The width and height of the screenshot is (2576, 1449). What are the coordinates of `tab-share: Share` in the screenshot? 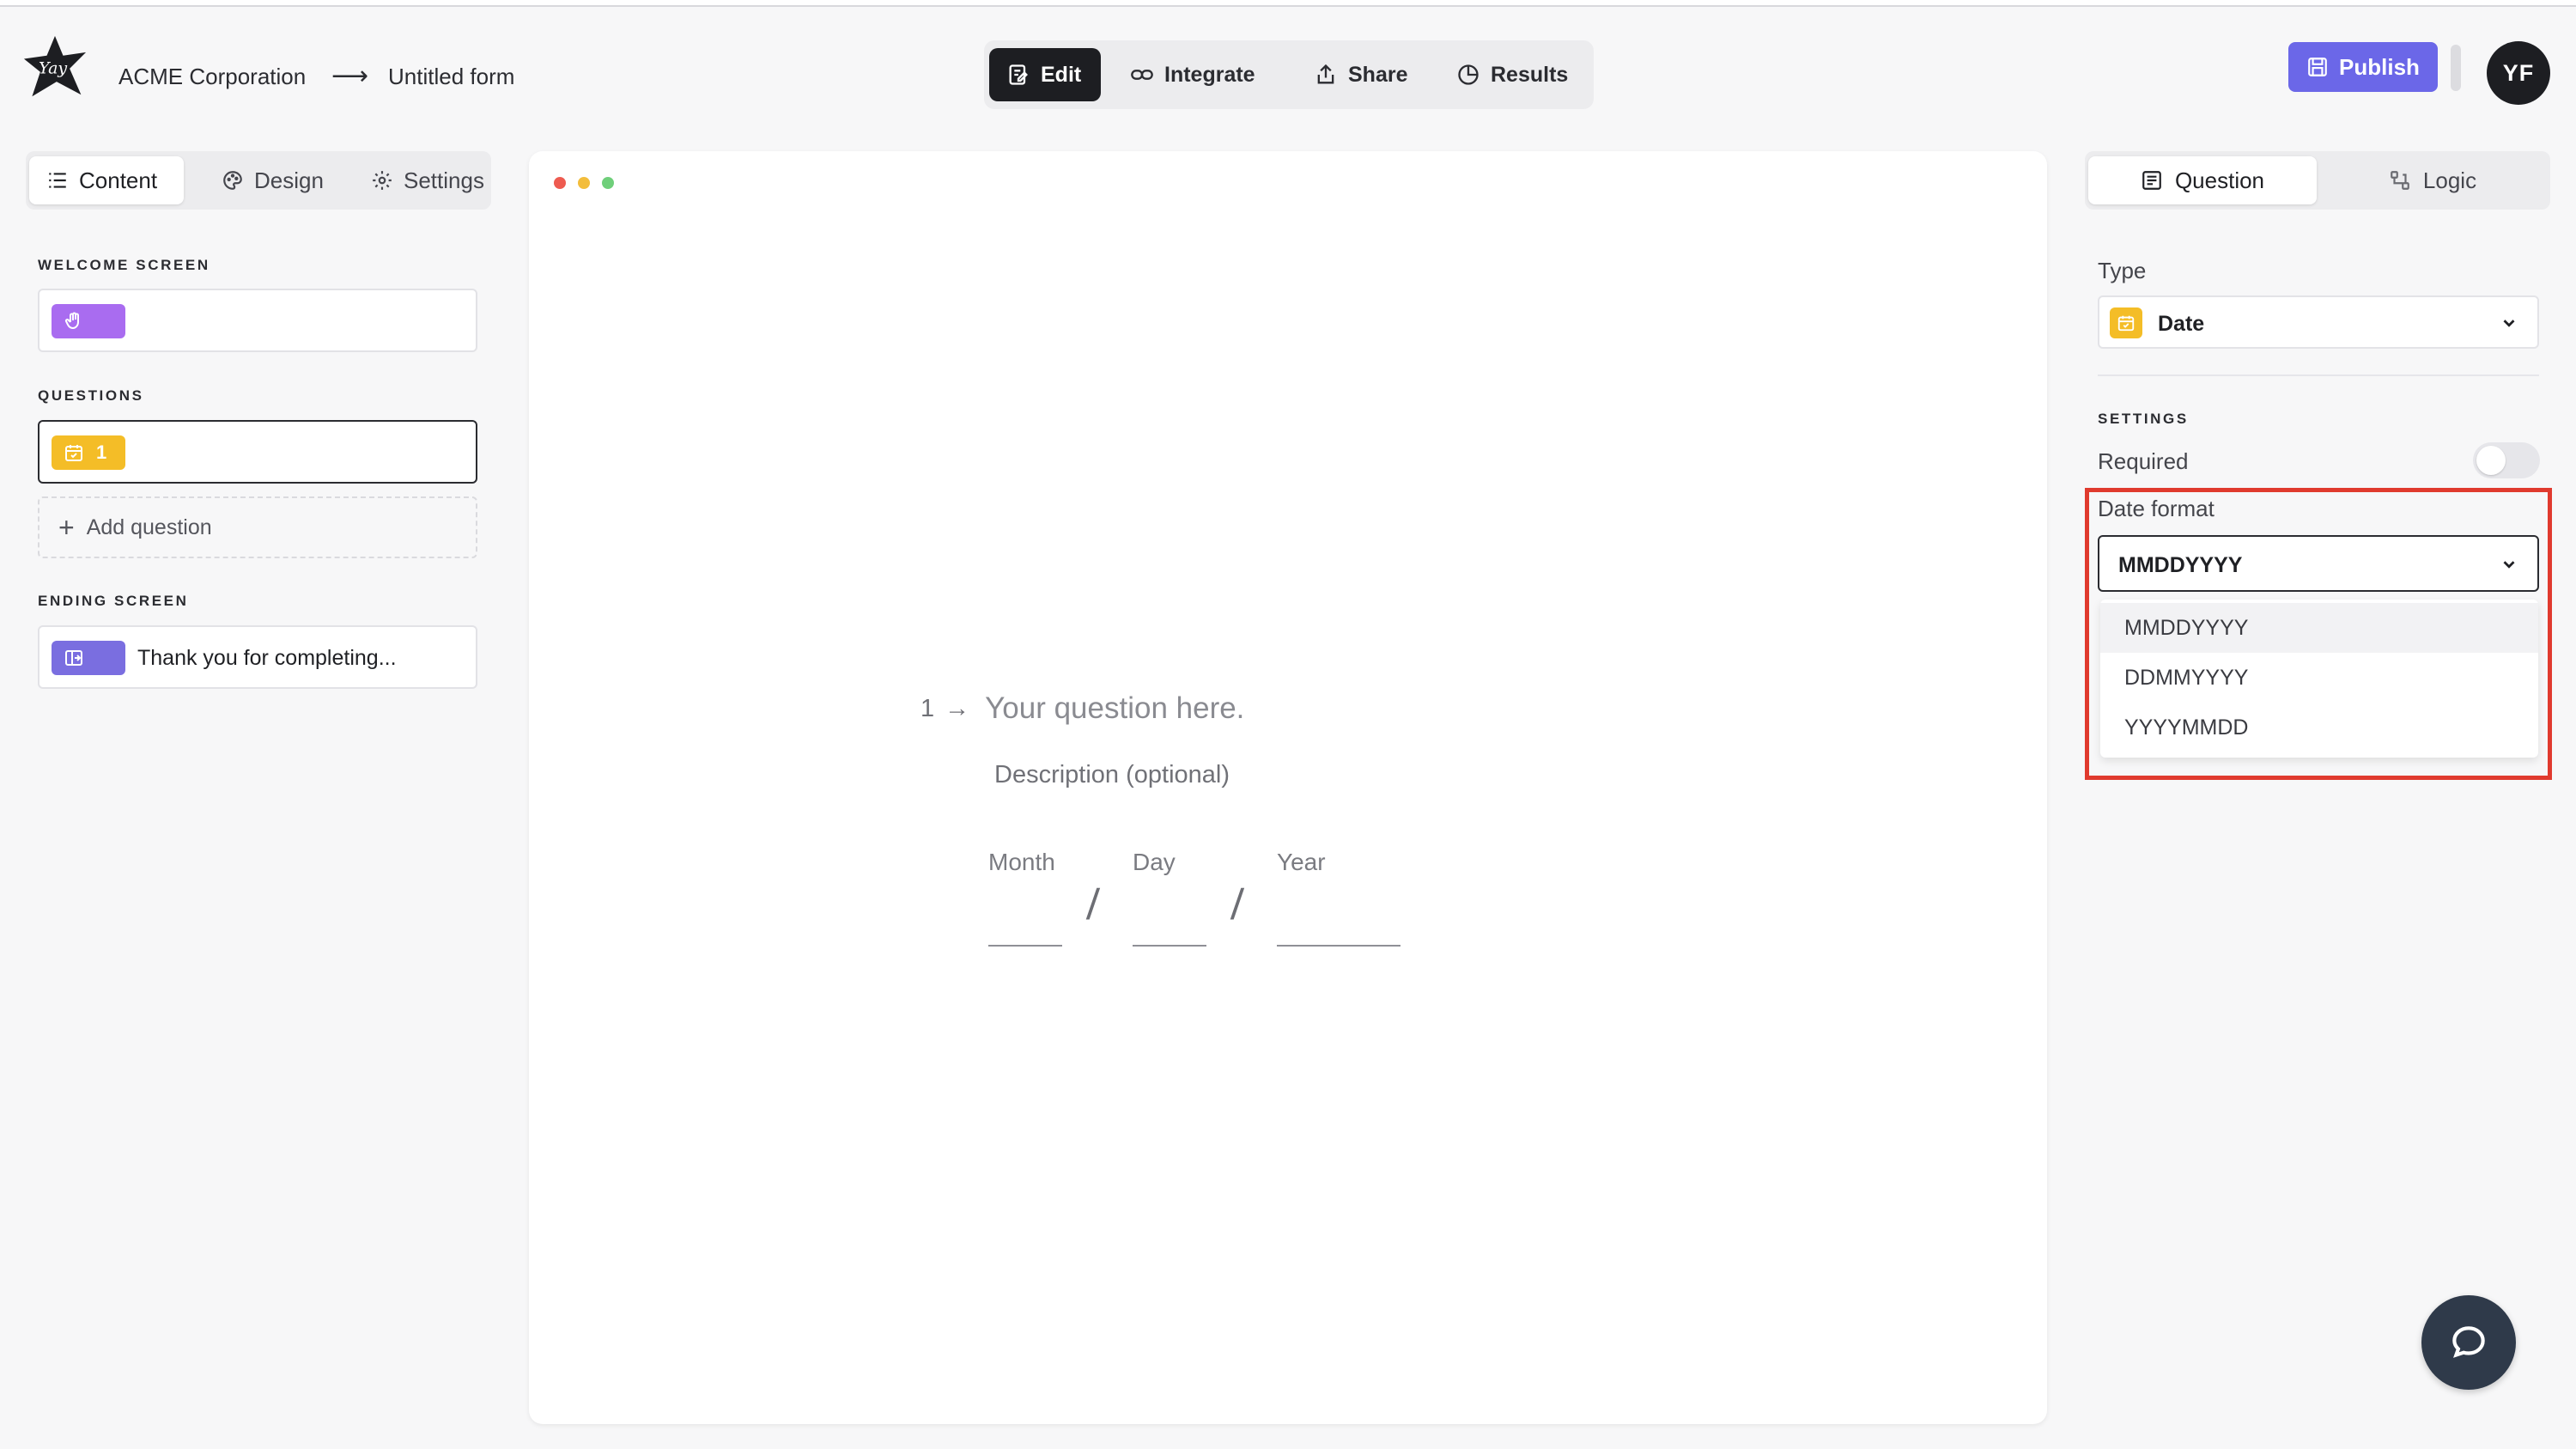 It's located at (1361, 74).